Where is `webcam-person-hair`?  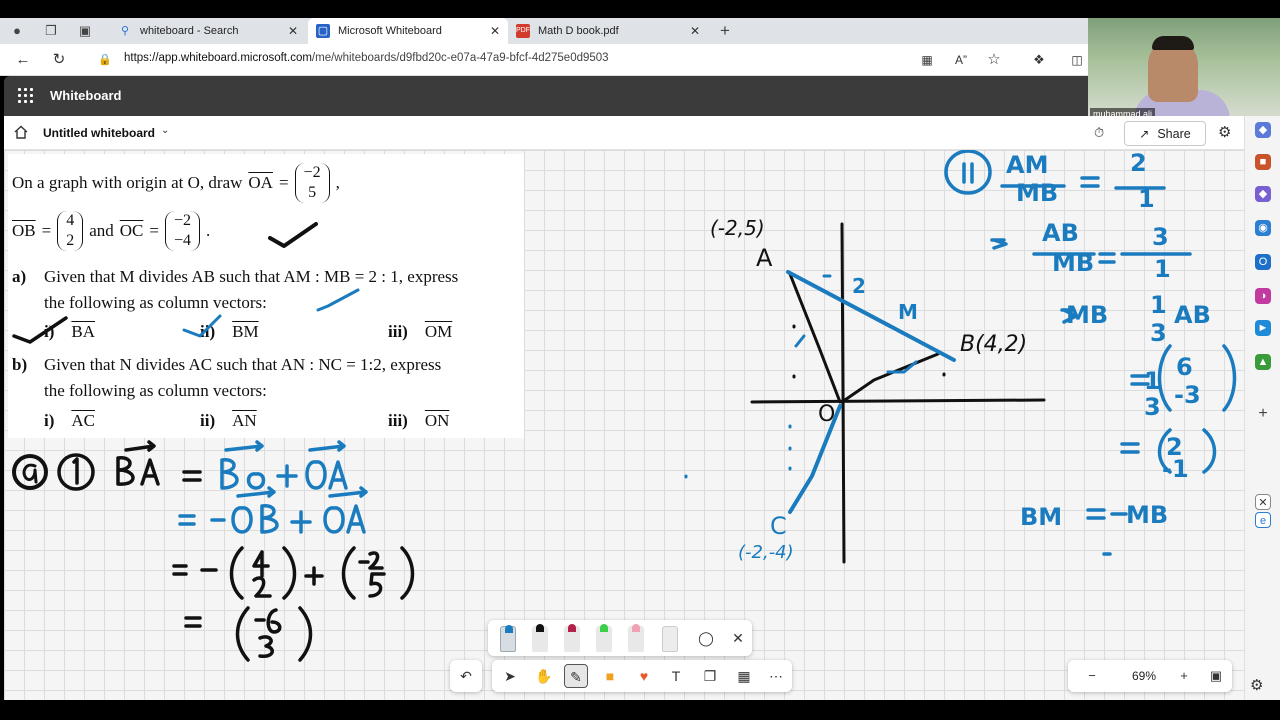
webcam-person-hair is located at coordinates (1173, 43).